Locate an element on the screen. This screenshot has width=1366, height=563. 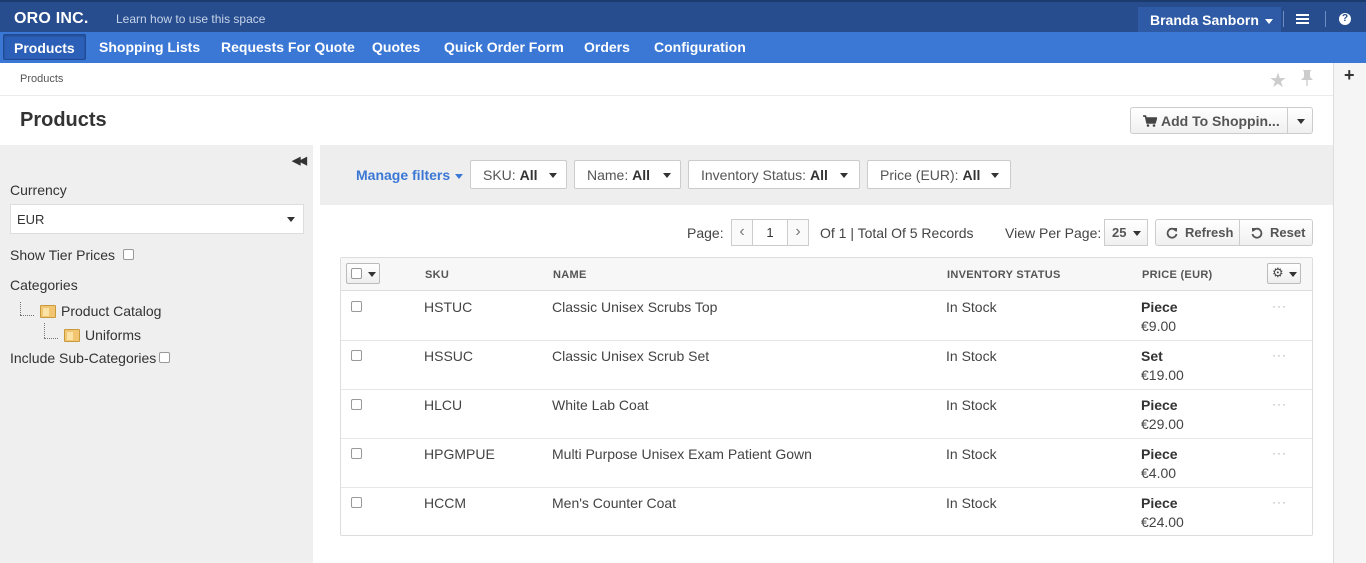
refresh-icon is located at coordinates (1172, 233).